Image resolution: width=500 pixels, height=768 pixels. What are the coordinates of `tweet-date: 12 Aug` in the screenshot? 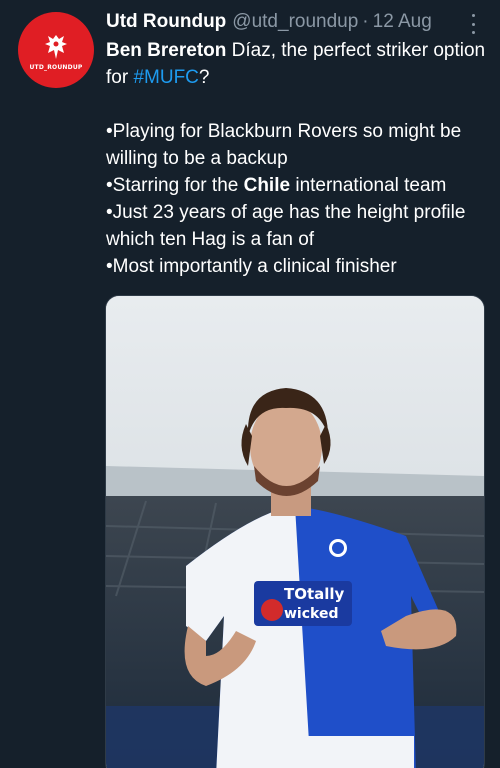 It's located at (402, 22).